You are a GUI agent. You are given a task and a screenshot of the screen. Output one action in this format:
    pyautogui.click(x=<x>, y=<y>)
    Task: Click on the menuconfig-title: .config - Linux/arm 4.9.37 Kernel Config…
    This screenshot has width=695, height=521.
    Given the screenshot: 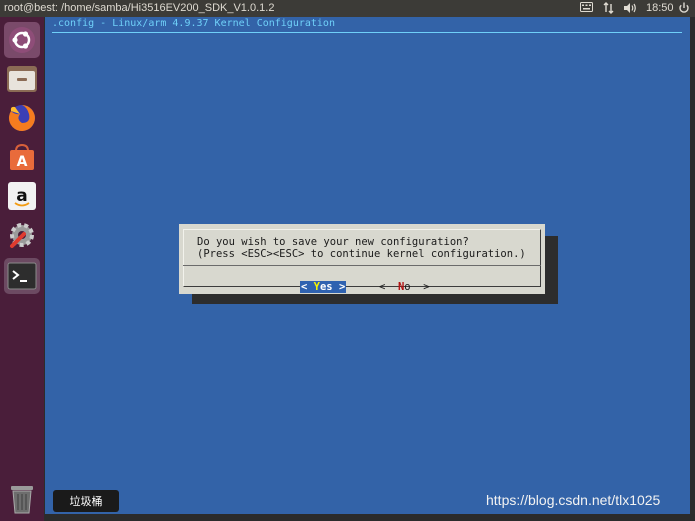 What is the action you would take?
    pyautogui.click(x=193, y=23)
    